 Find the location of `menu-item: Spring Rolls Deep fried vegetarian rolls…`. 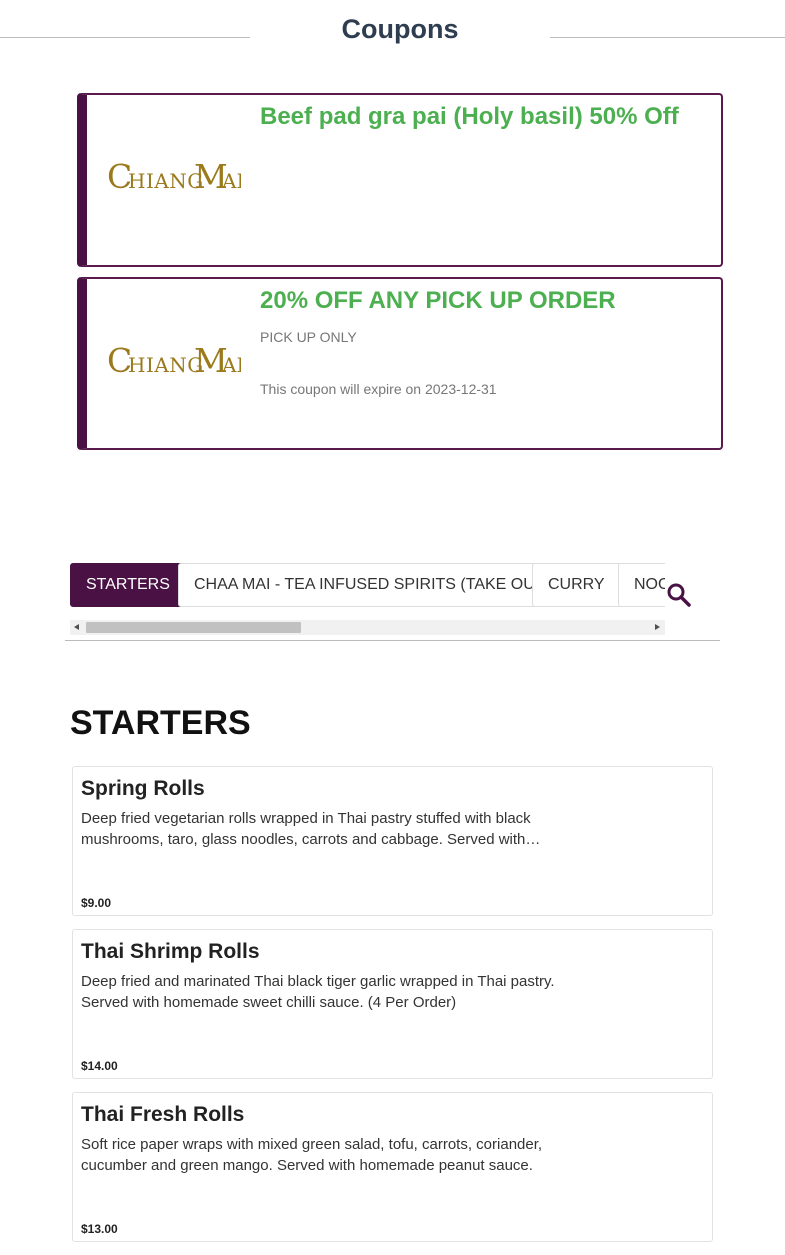

menu-item: Spring Rolls Deep fried vegetarian rolls… is located at coordinates (392, 841).